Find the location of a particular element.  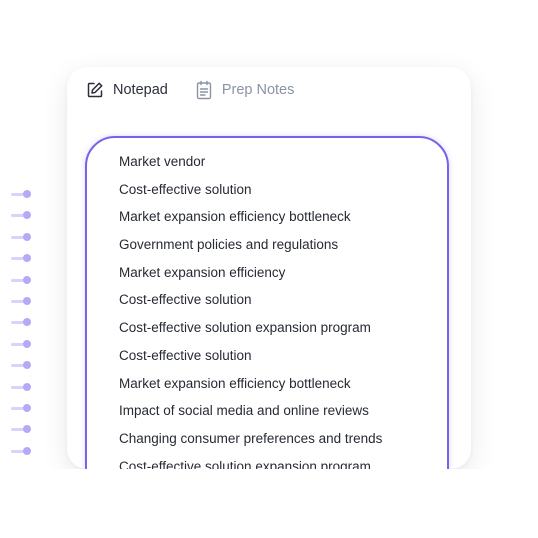

tab-notepad-label: Notepad is located at coordinates (140, 90).